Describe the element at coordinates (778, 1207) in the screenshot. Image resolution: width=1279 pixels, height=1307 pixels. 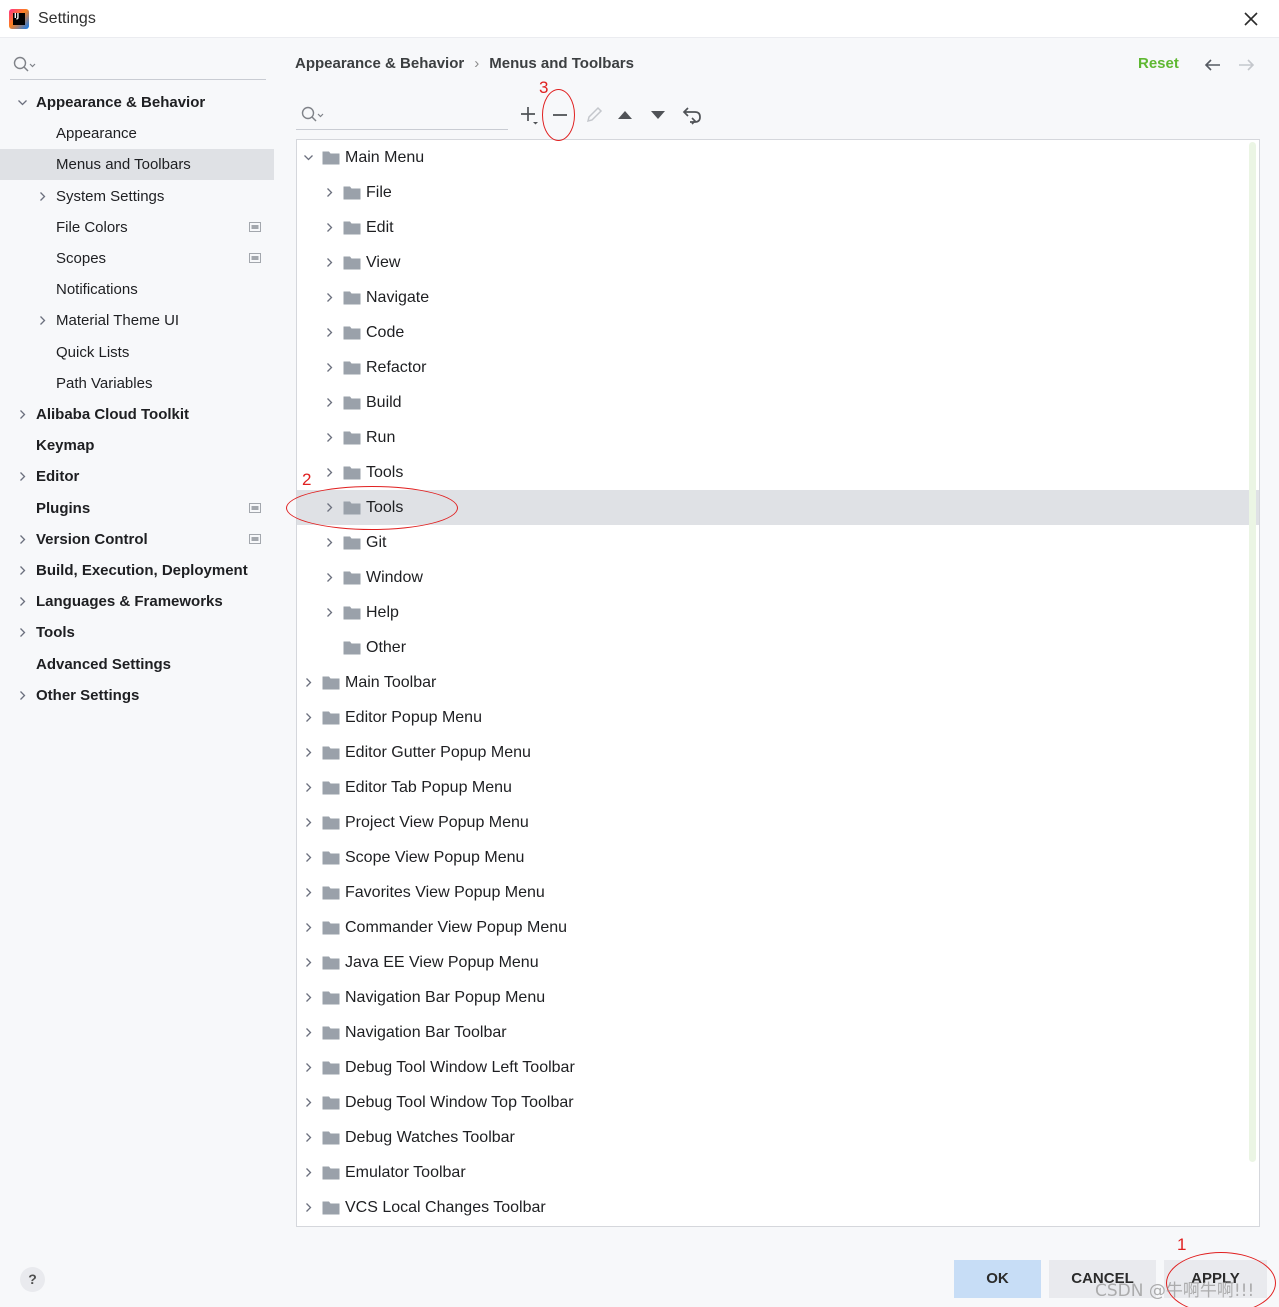
I see `tree-row: VCS Local Changes Toolbar` at that location.